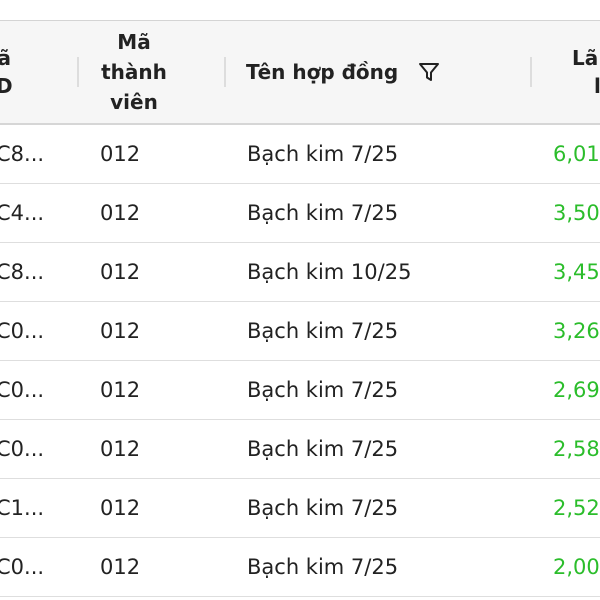 This screenshot has height=600, width=600. What do you see at coordinates (429, 72) in the screenshot?
I see `filter-icon` at bounding box center [429, 72].